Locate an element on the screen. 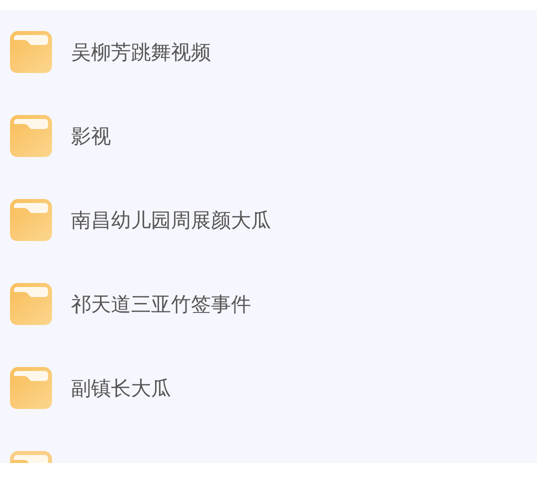  folder-name: 吴柳芳跳舞视频 is located at coordinates (141, 52).